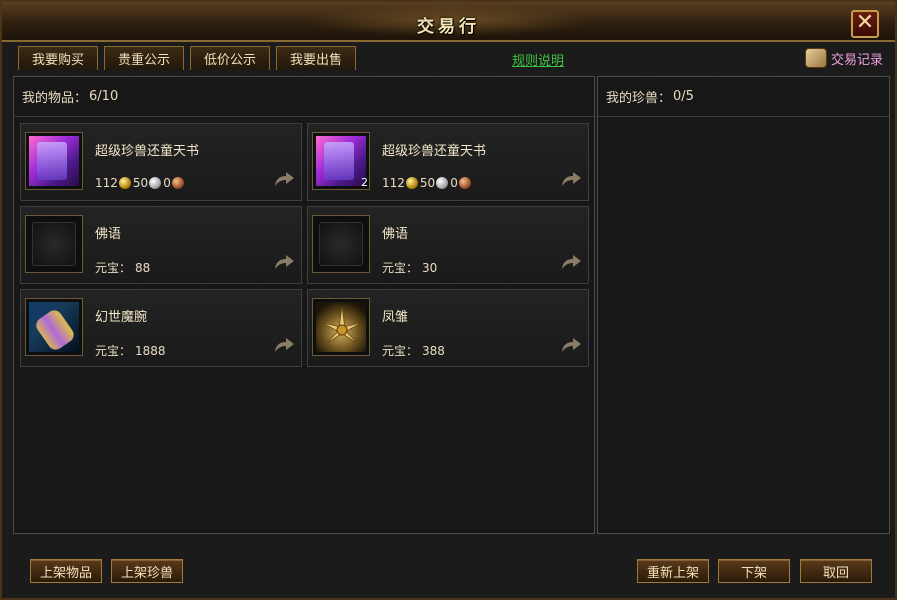  Describe the element at coordinates (187, 58) in the screenshot. I see `tab-bar: 我要购买 贵重公示 低价公示 我要出售` at that location.